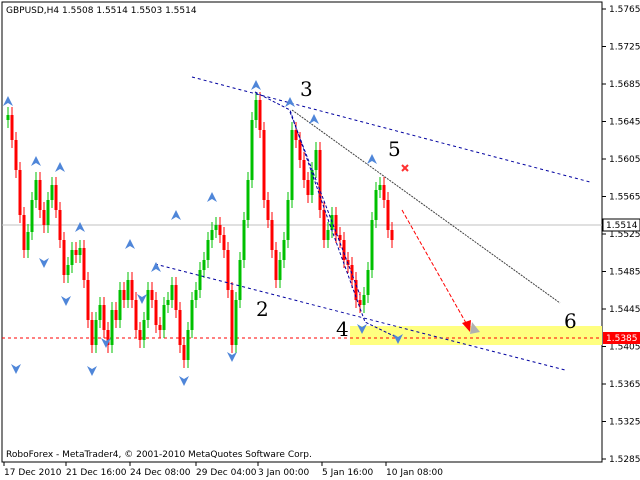  What do you see at coordinates (226, 473) in the screenshot?
I see `time-tick-label: 29 Dec 04:00` at bounding box center [226, 473].